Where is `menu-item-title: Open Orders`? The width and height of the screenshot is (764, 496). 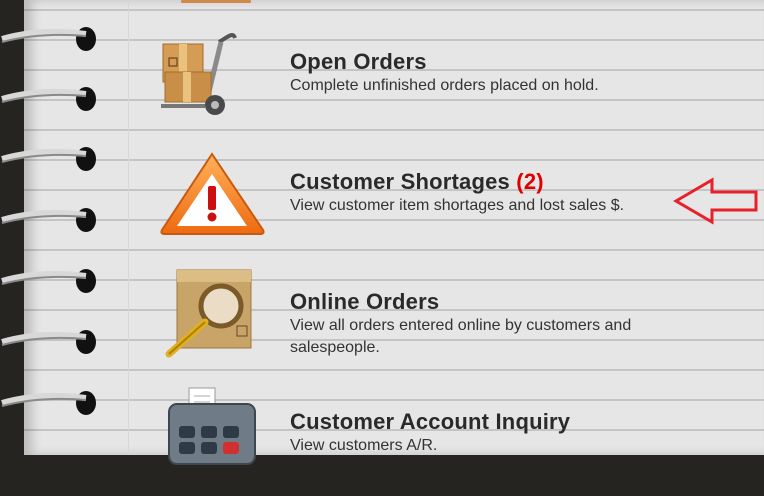
menu-item-title: Open Orders is located at coordinates (358, 61).